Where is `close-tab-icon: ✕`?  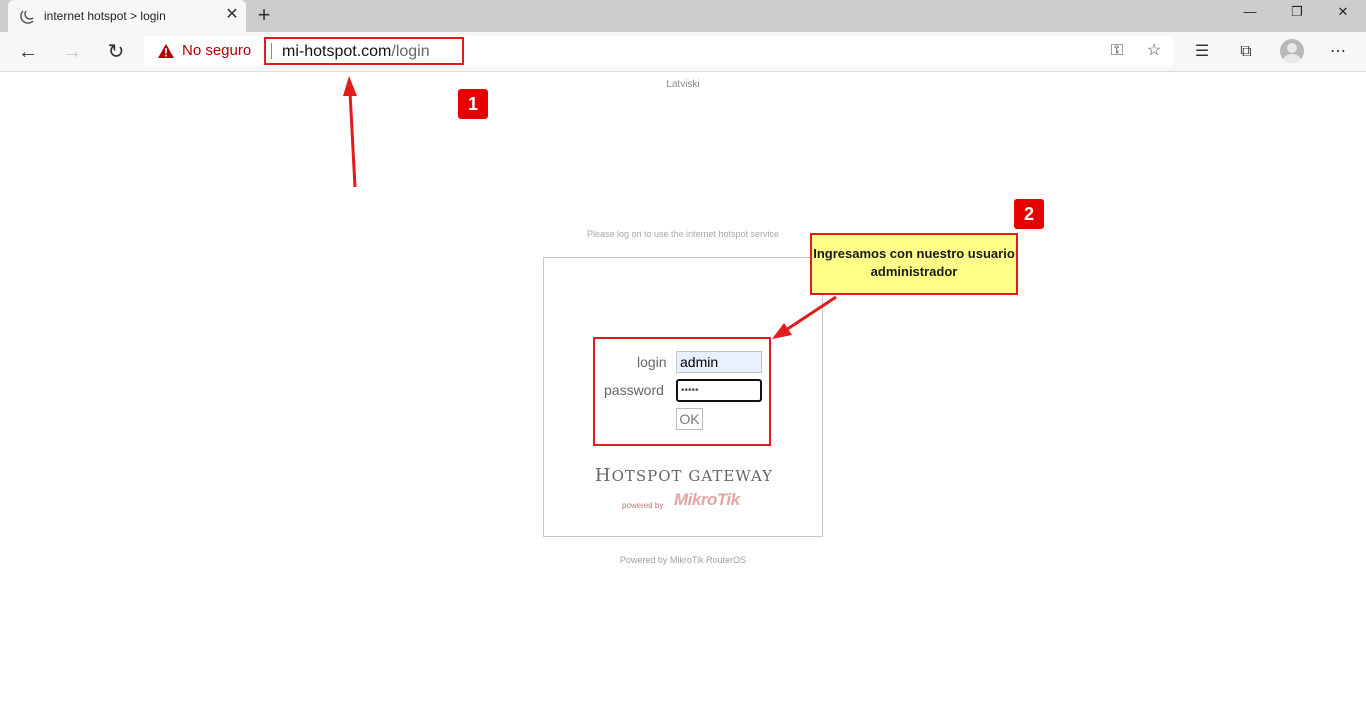 close-tab-icon: ✕ is located at coordinates (232, 15).